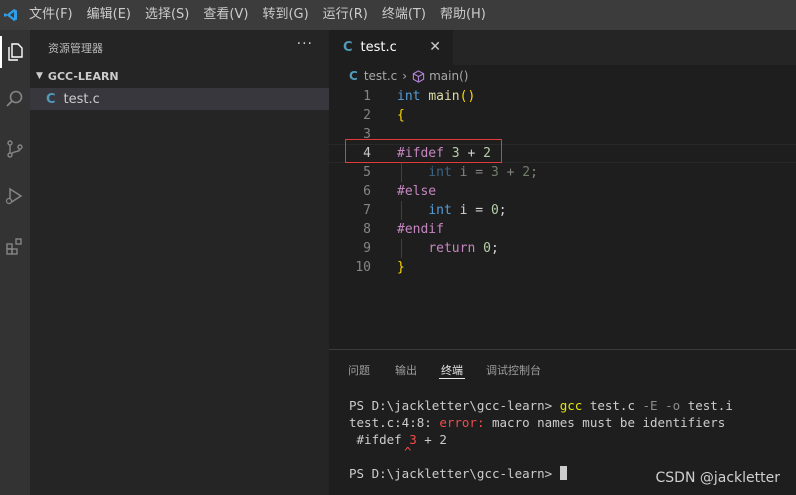  What do you see at coordinates (179, 99) in the screenshot?
I see `file-test-c: C test.c` at bounding box center [179, 99].